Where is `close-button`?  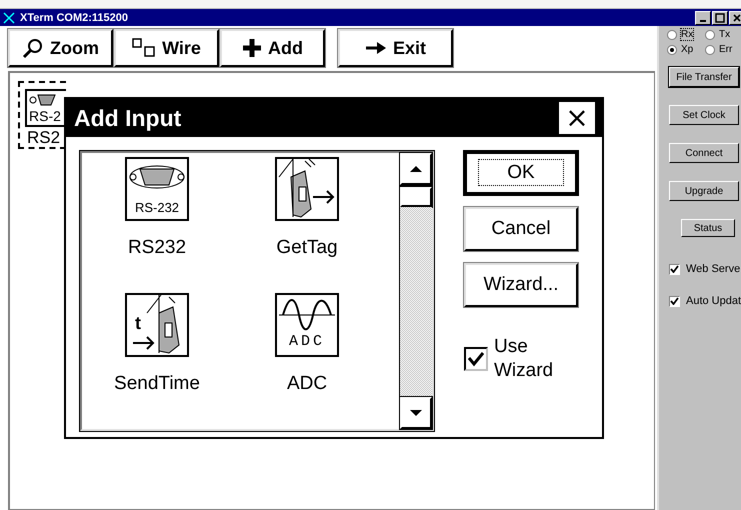 close-button is located at coordinates (735, 17).